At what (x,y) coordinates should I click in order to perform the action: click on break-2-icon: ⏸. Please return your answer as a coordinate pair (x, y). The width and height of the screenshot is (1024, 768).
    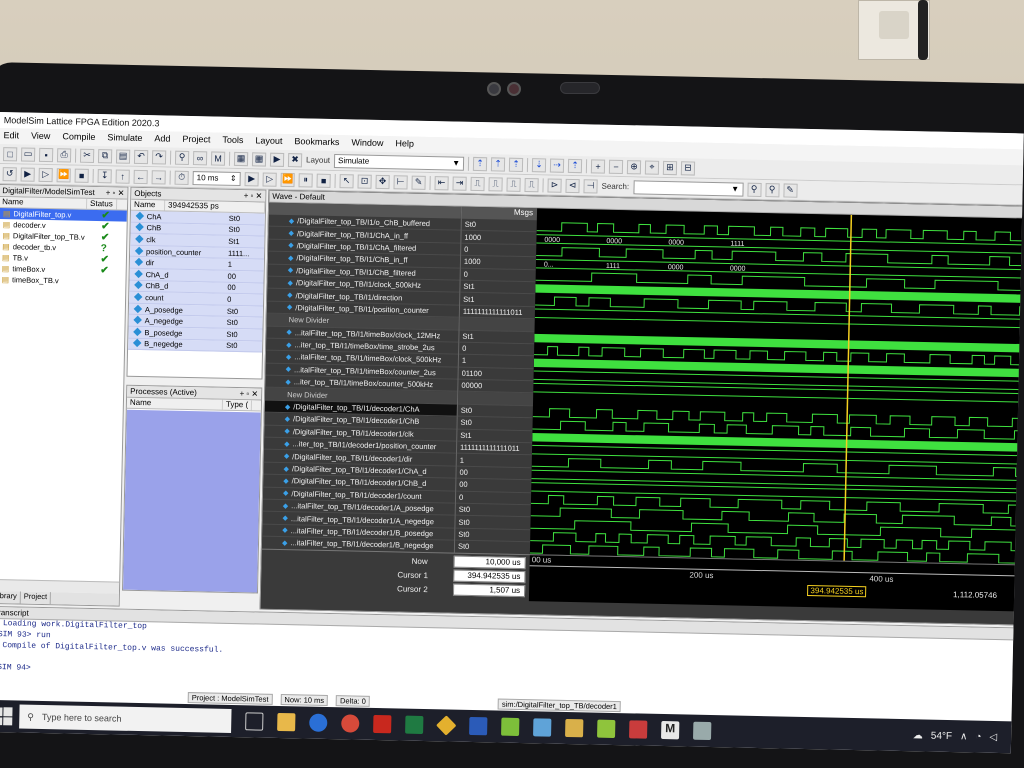
    Looking at the image, I should click on (305, 180).